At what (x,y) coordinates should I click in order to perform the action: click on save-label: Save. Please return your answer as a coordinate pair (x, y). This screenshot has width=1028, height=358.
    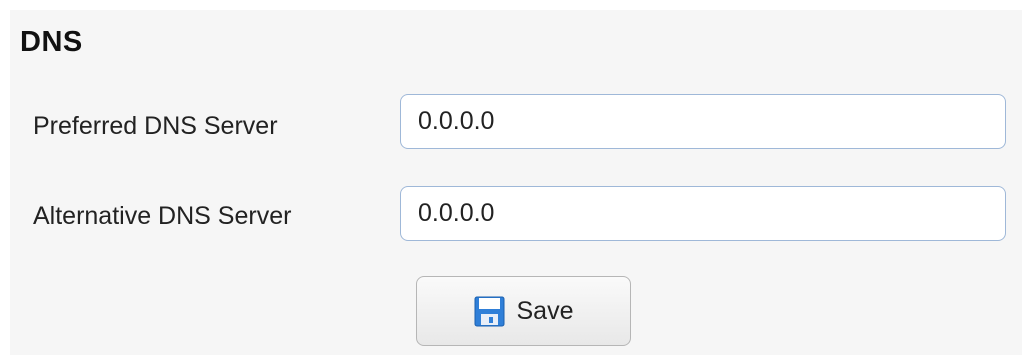
    Looking at the image, I should click on (545, 310).